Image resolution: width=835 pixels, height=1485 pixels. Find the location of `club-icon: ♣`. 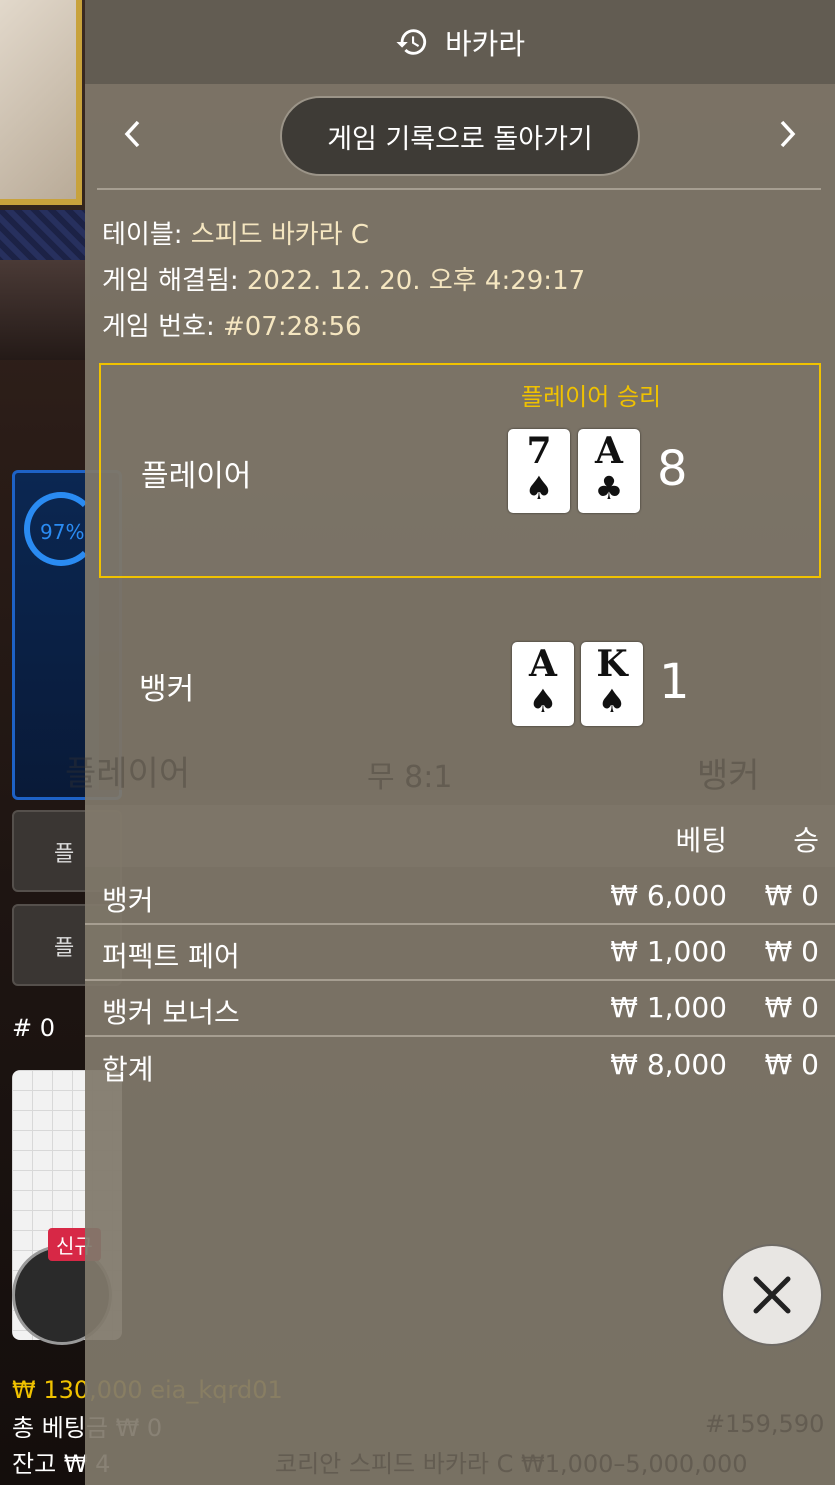

club-icon: ♣ is located at coordinates (609, 488).